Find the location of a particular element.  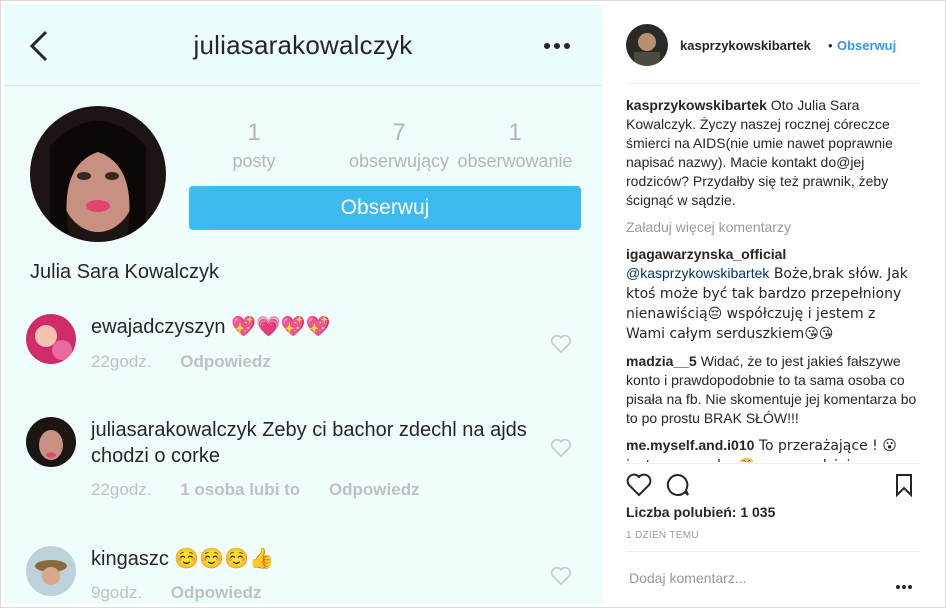

comment-user: madzia__5 is located at coordinates (661, 361).